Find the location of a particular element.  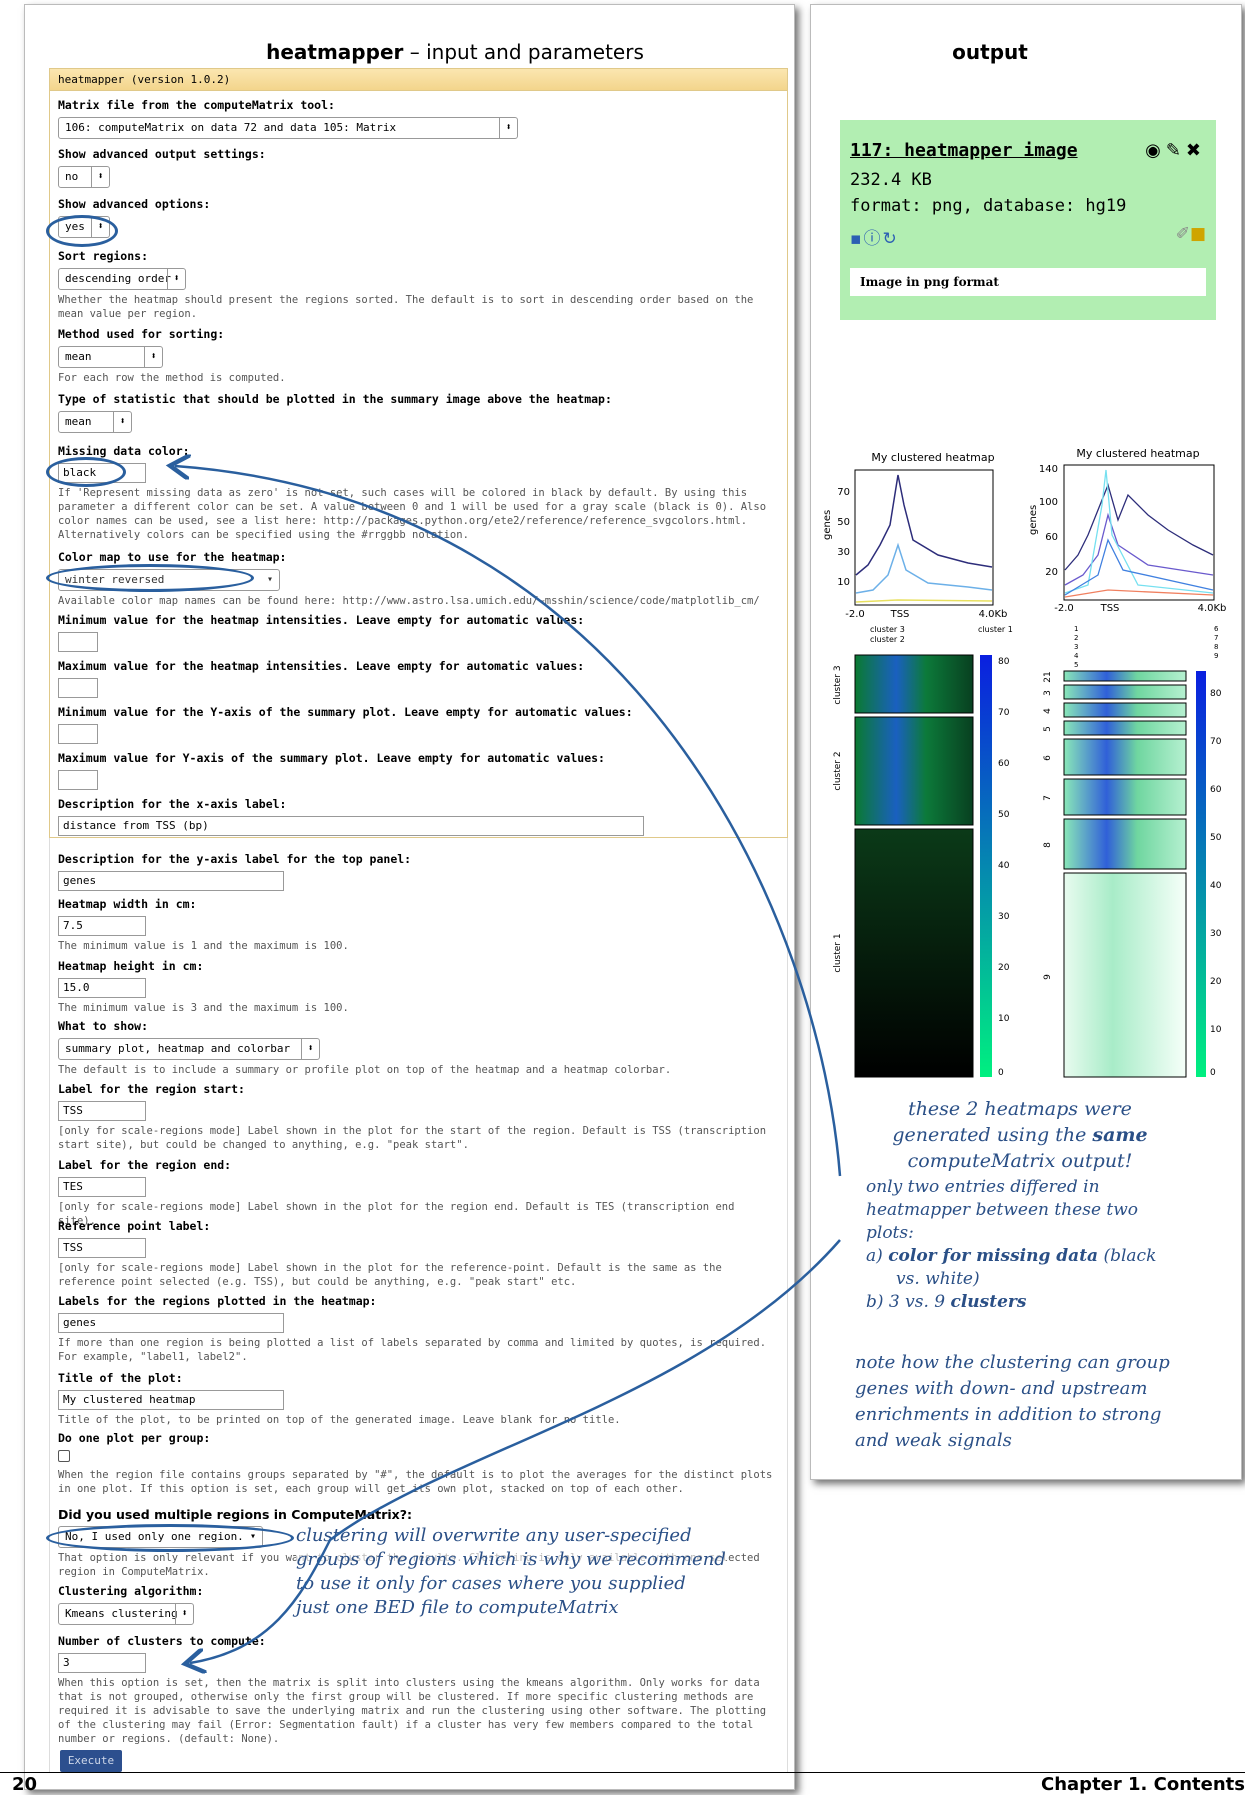

arrow-clusters is located at coordinates (515, 1451).